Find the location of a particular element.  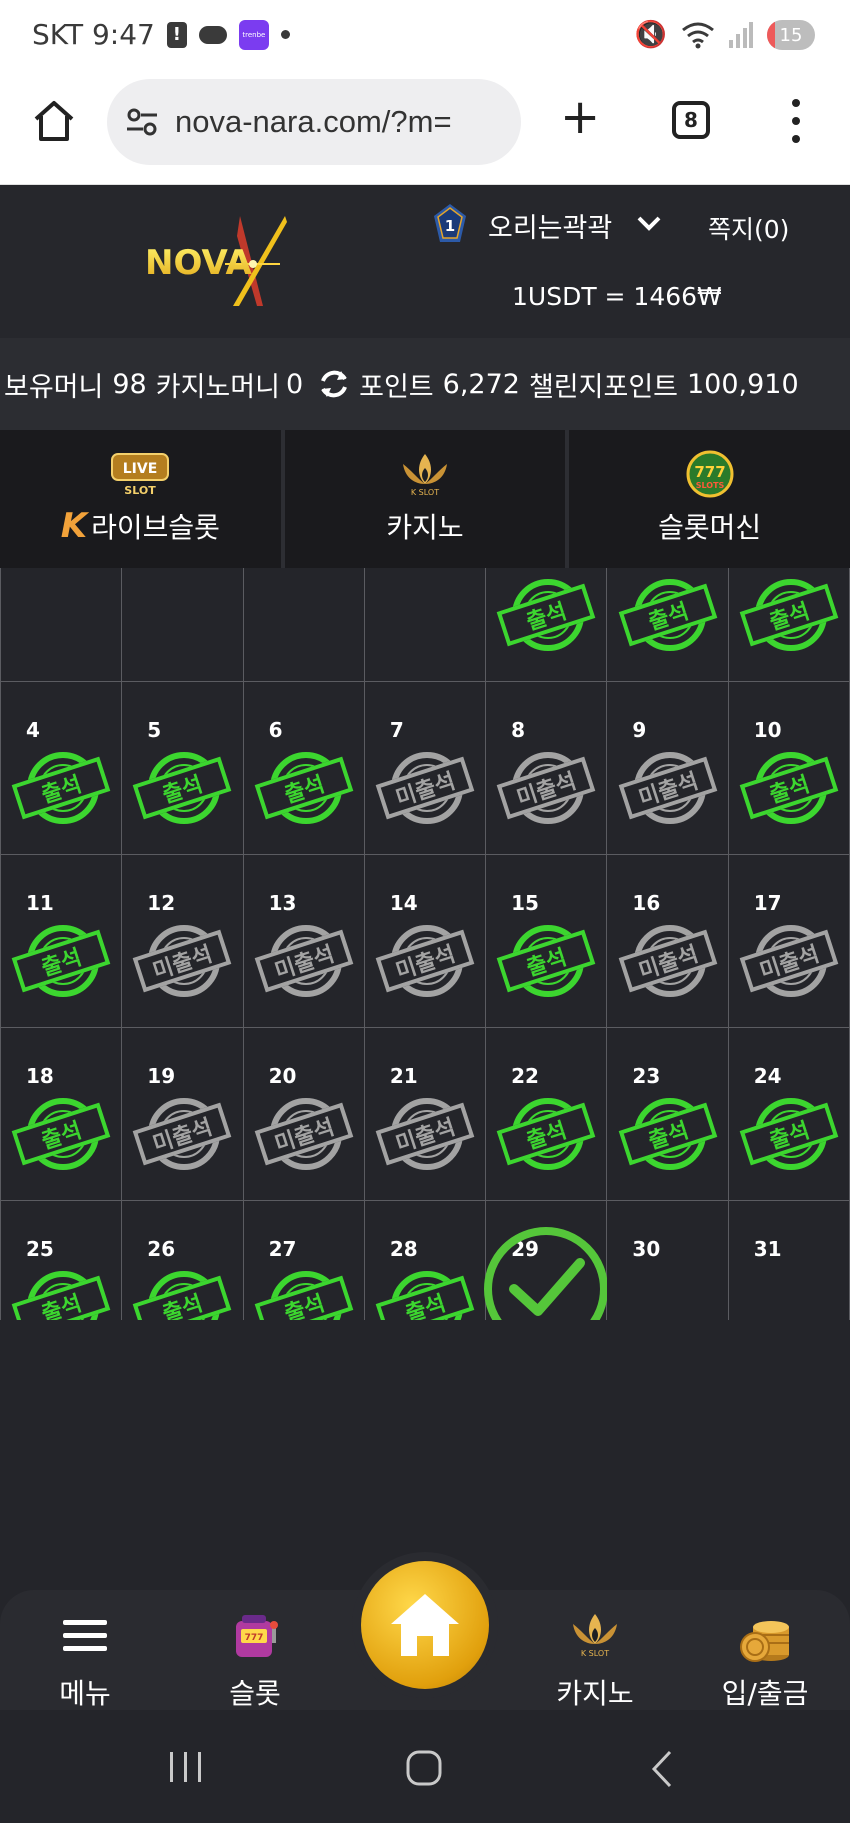

k-brand-icon: K is located at coordinates (74, 526).